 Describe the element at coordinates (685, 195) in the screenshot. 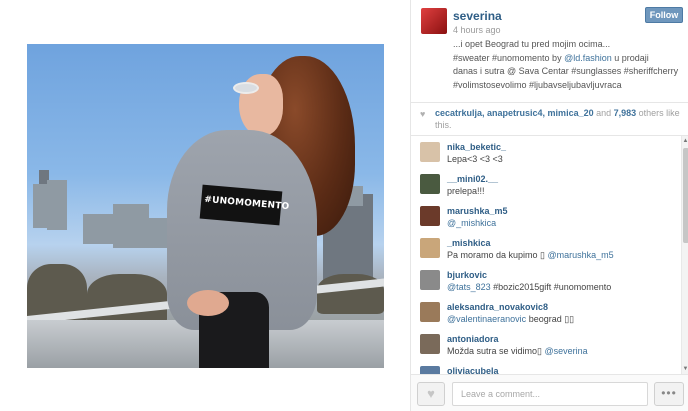

I see `scroll-thumb` at that location.